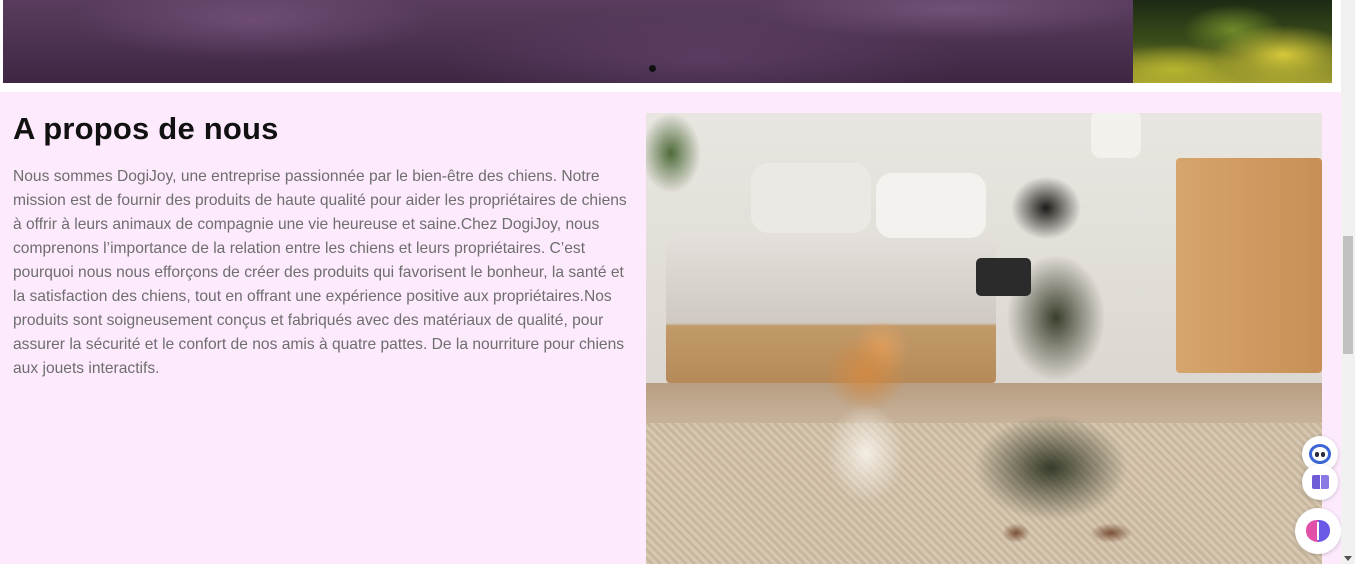 The width and height of the screenshot is (1355, 564). I want to click on scrollbar-thumb, so click(1348, 295).